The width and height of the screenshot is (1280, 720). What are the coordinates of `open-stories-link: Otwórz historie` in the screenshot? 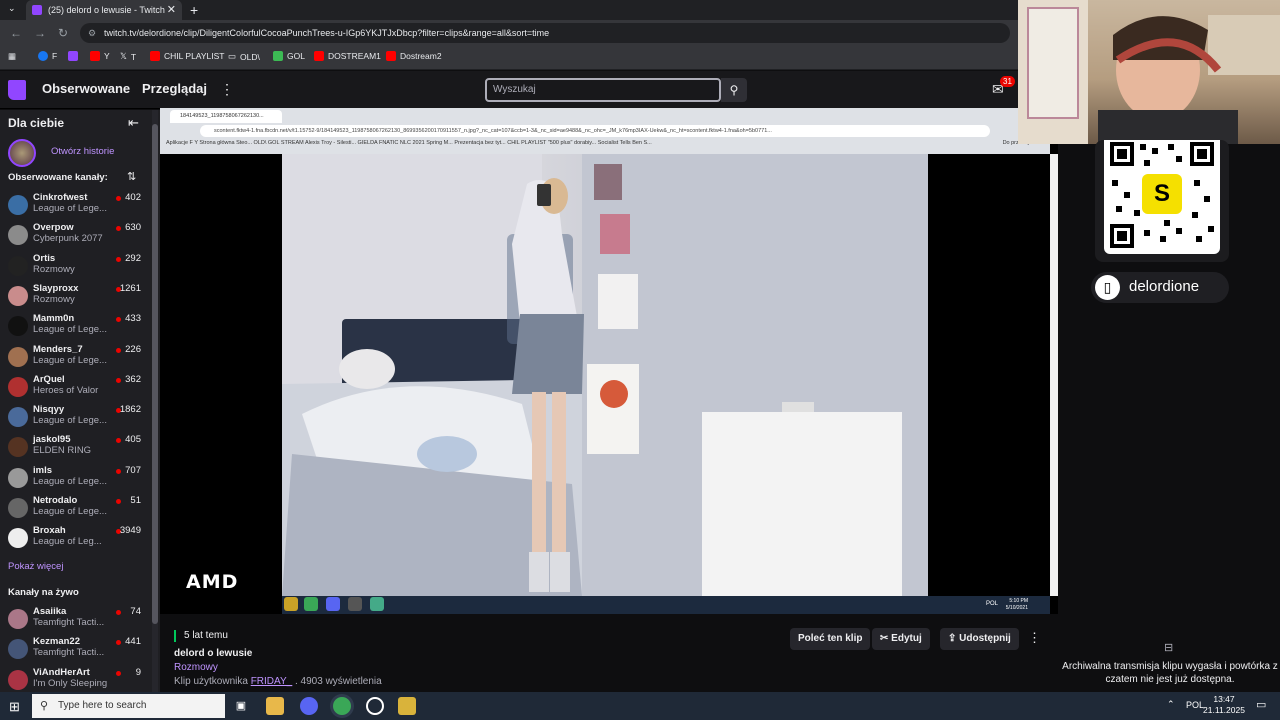 It's located at (82, 151).